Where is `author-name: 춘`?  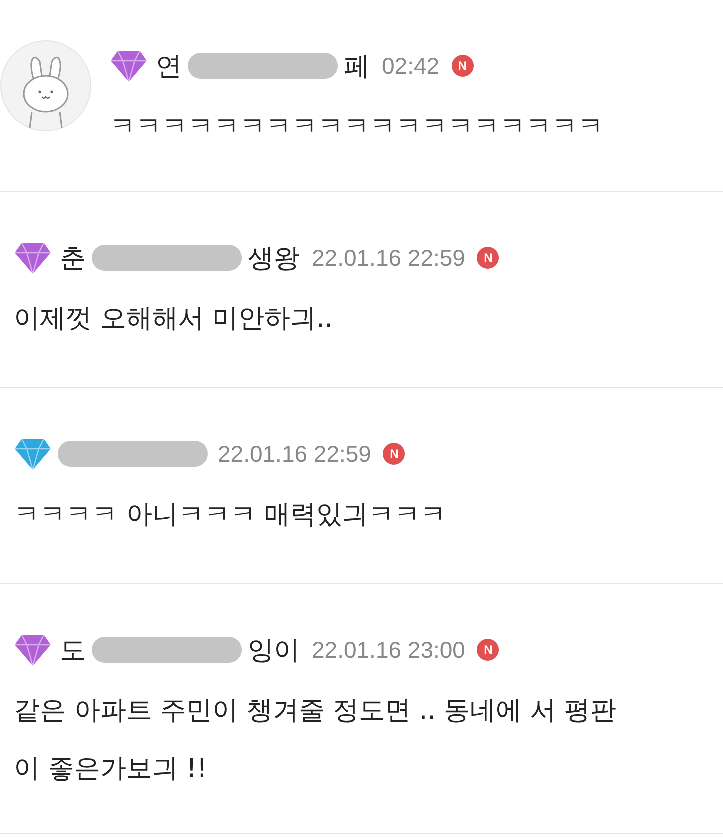
author-name: 춘 is located at coordinates (73, 259).